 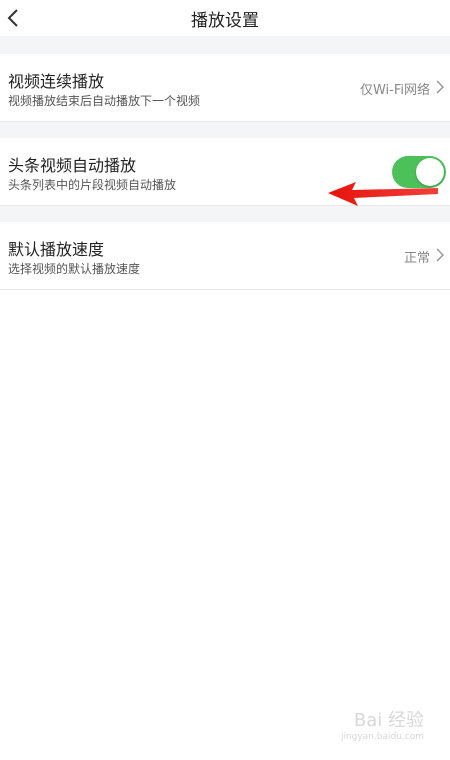 I want to click on setting-default-speed: 默认播放速度 选择视频的默认播放速度 正常, so click(x=225, y=256).